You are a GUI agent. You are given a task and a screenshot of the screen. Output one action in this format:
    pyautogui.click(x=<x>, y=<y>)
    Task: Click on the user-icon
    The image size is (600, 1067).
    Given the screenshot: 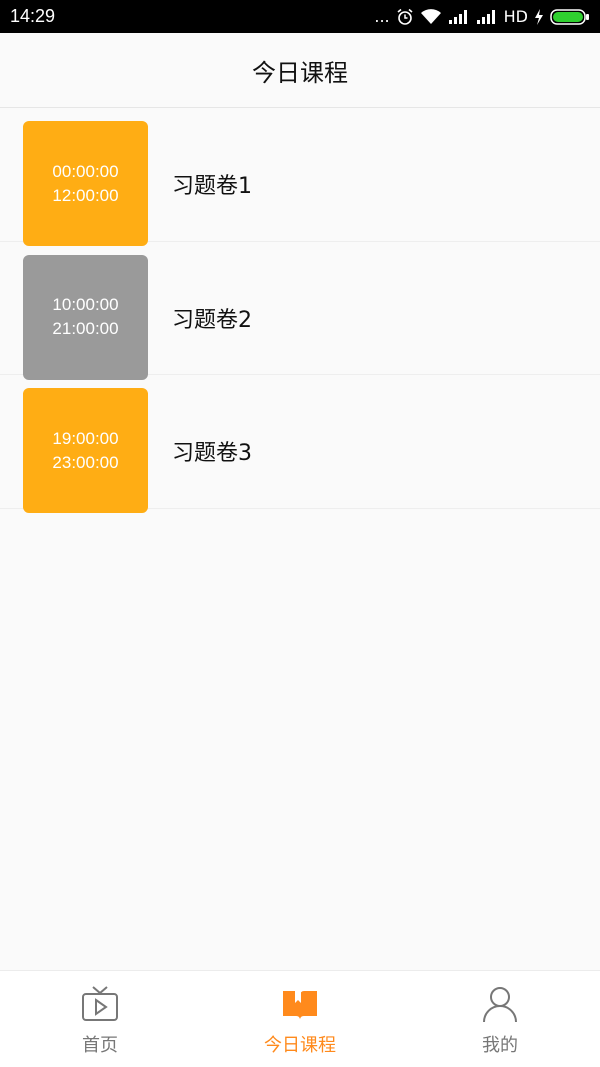 What is the action you would take?
    pyautogui.click(x=500, y=1006)
    